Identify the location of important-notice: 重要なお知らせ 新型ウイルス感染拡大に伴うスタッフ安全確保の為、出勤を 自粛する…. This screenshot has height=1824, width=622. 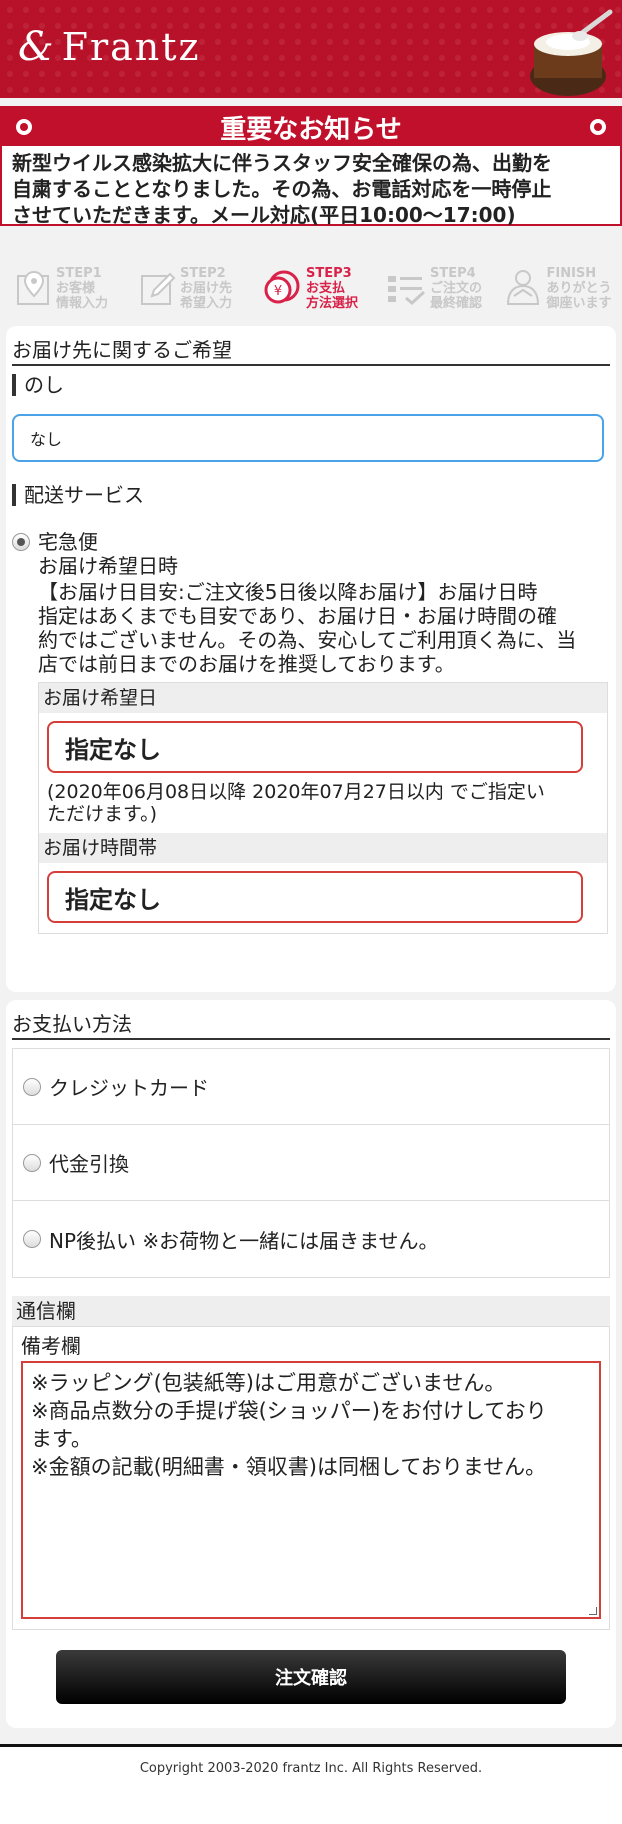
(311, 166).